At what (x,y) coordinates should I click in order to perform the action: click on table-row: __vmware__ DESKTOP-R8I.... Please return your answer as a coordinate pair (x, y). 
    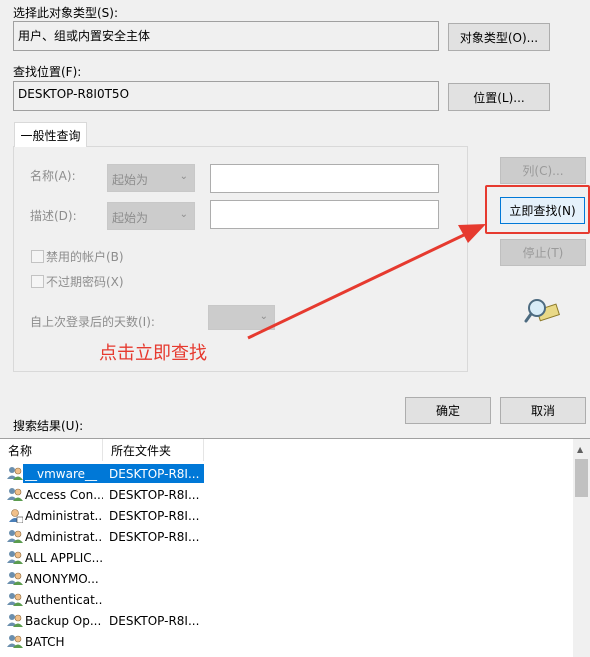
    Looking at the image, I should click on (102, 473).